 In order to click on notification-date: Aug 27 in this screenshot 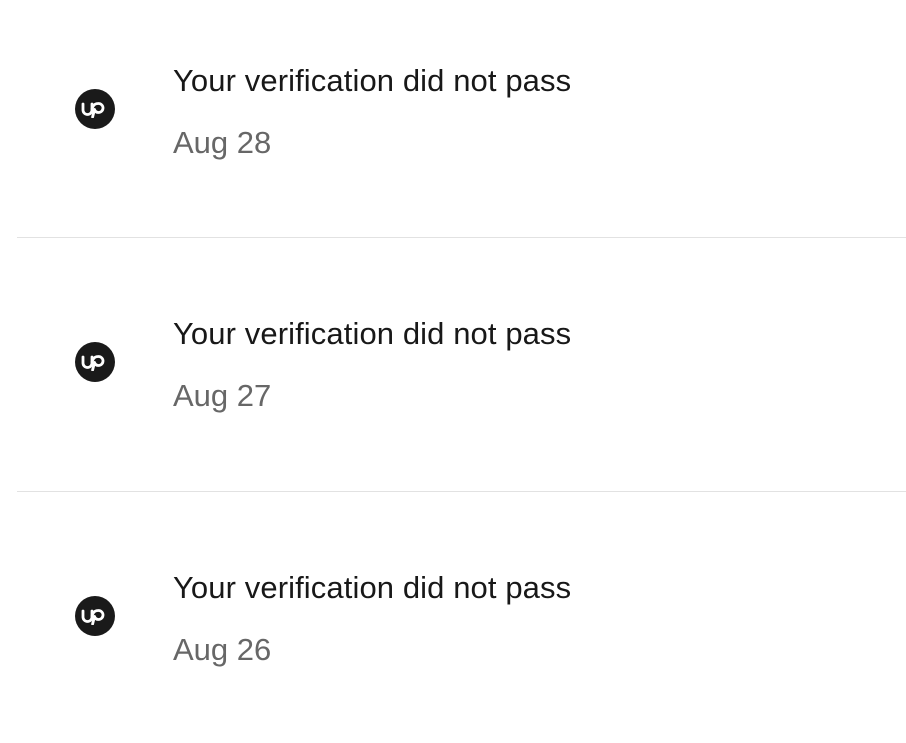, I will do `click(222, 395)`.